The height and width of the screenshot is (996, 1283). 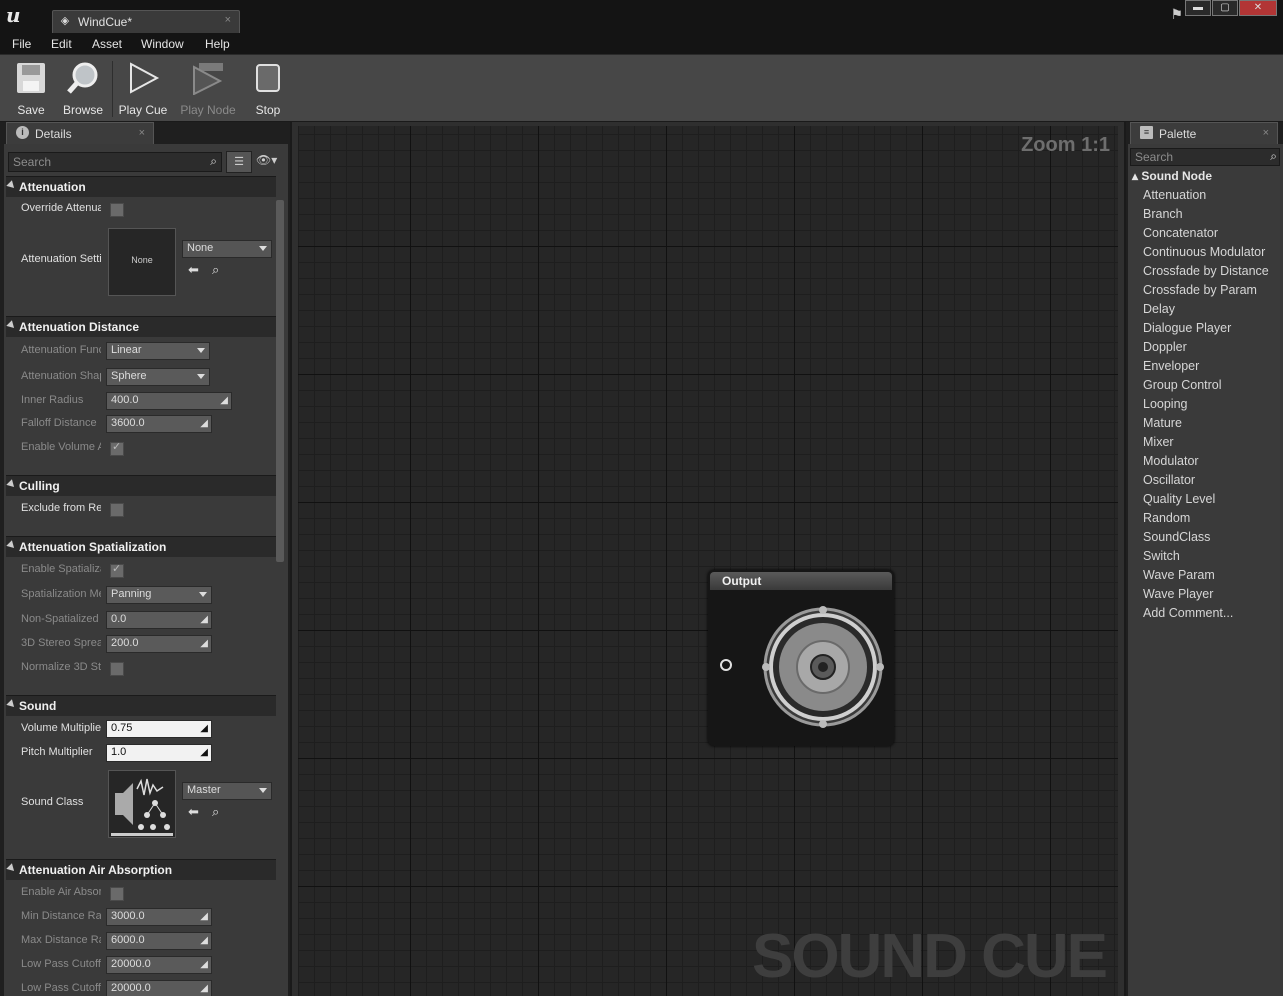 What do you see at coordinates (239, 162) in the screenshot?
I see `view-options-button: ☰` at bounding box center [239, 162].